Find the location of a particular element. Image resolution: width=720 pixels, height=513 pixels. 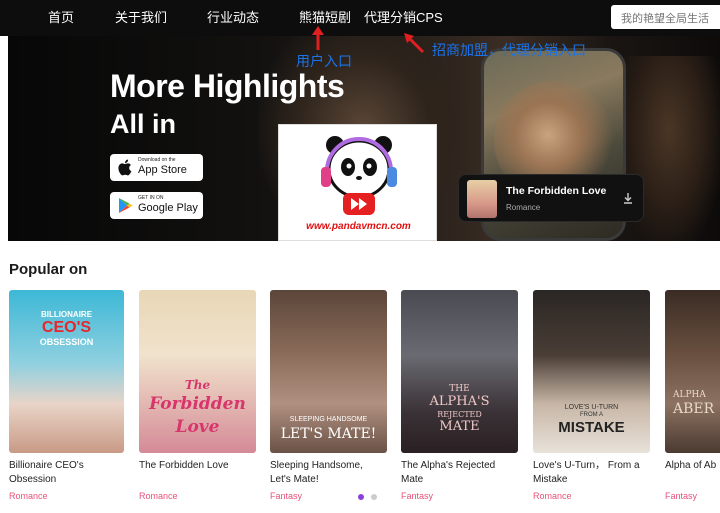

download-icon is located at coordinates (628, 198).